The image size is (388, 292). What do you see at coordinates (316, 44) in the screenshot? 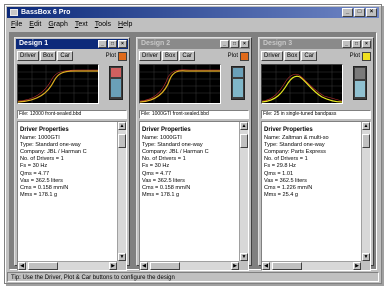
I see `design-title: Design 3 _ □ ×` at bounding box center [316, 44].